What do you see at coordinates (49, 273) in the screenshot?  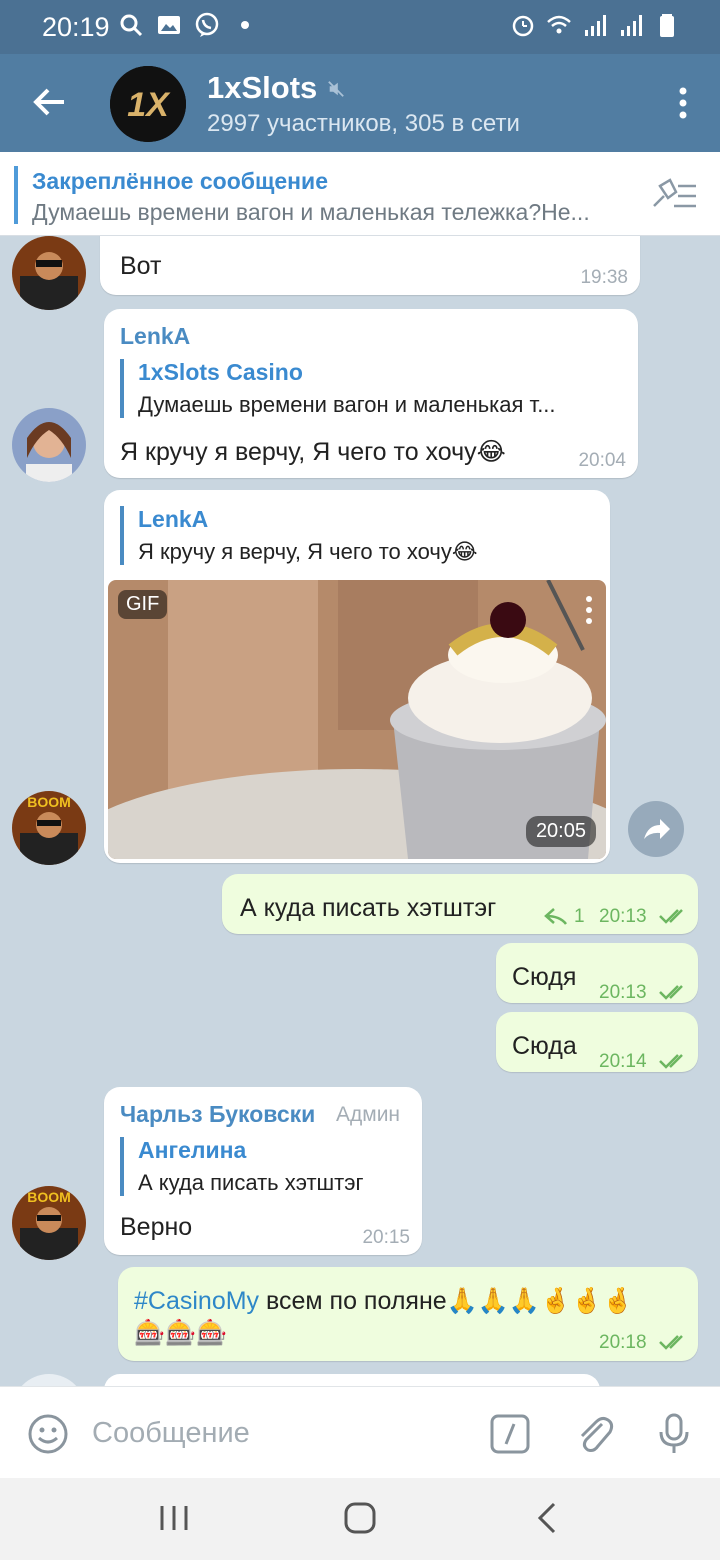 I see `avatar-user-boom` at bounding box center [49, 273].